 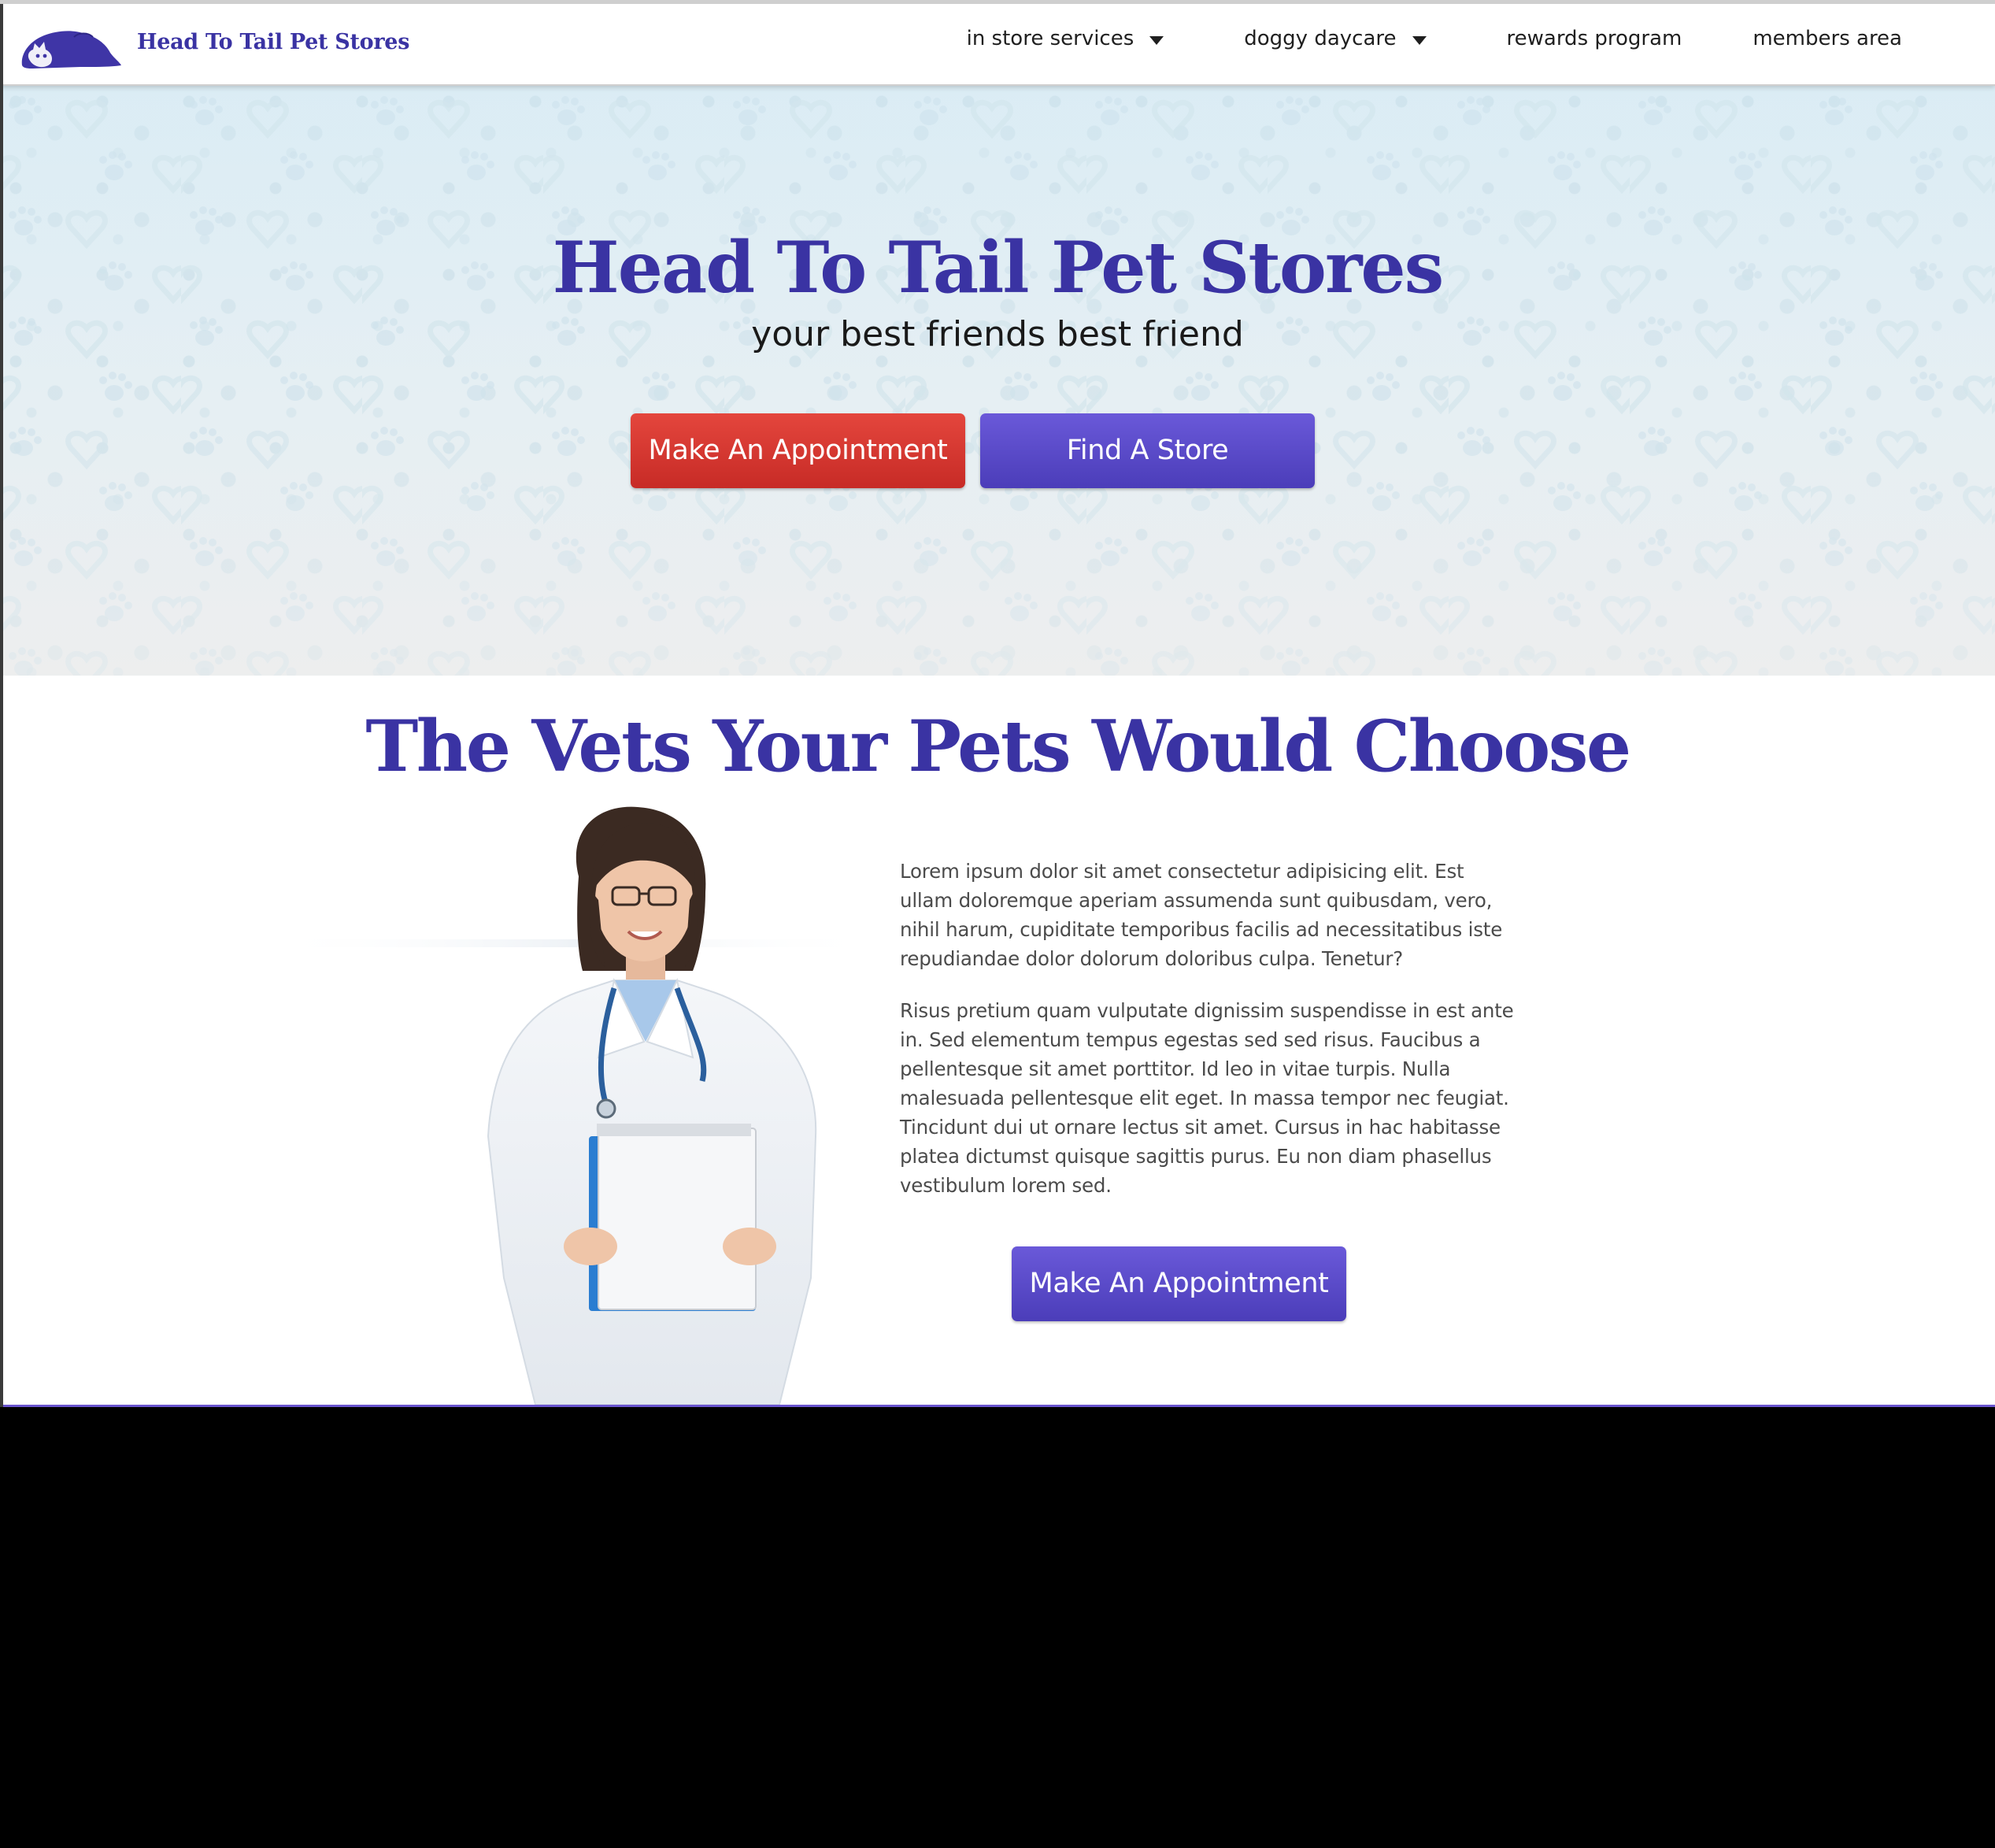 I want to click on window-edge, so click(x=1, y=703).